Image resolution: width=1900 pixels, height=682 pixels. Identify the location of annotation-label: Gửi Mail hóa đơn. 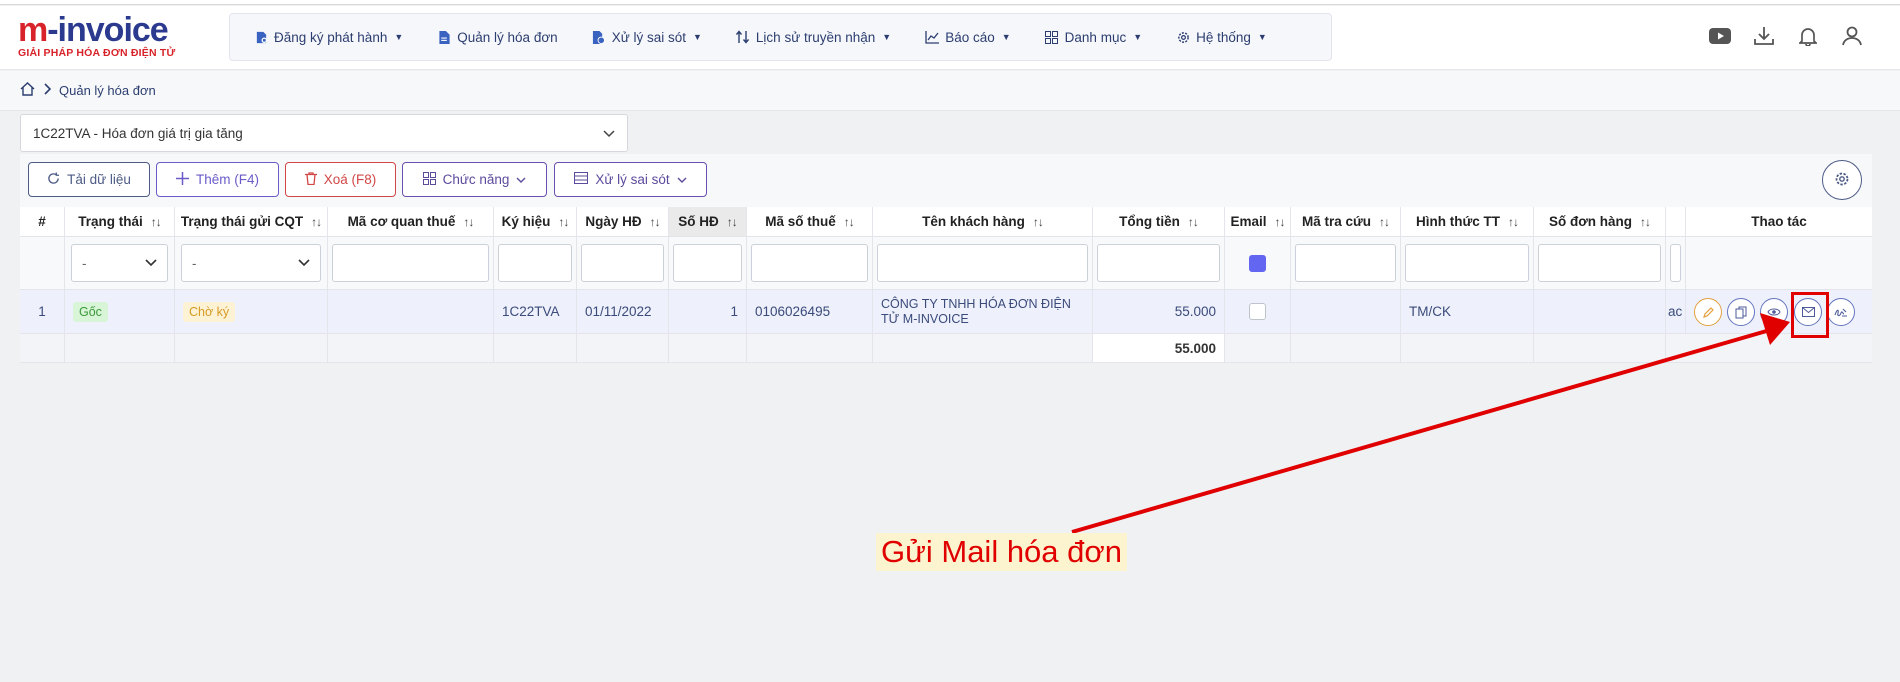
(1001, 552).